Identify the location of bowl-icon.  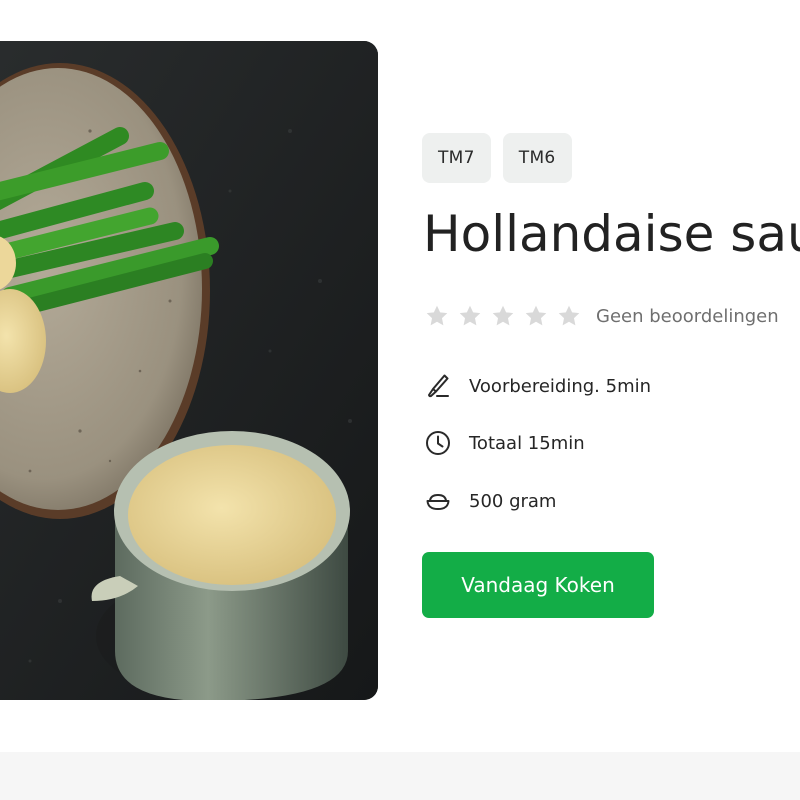
(438, 501).